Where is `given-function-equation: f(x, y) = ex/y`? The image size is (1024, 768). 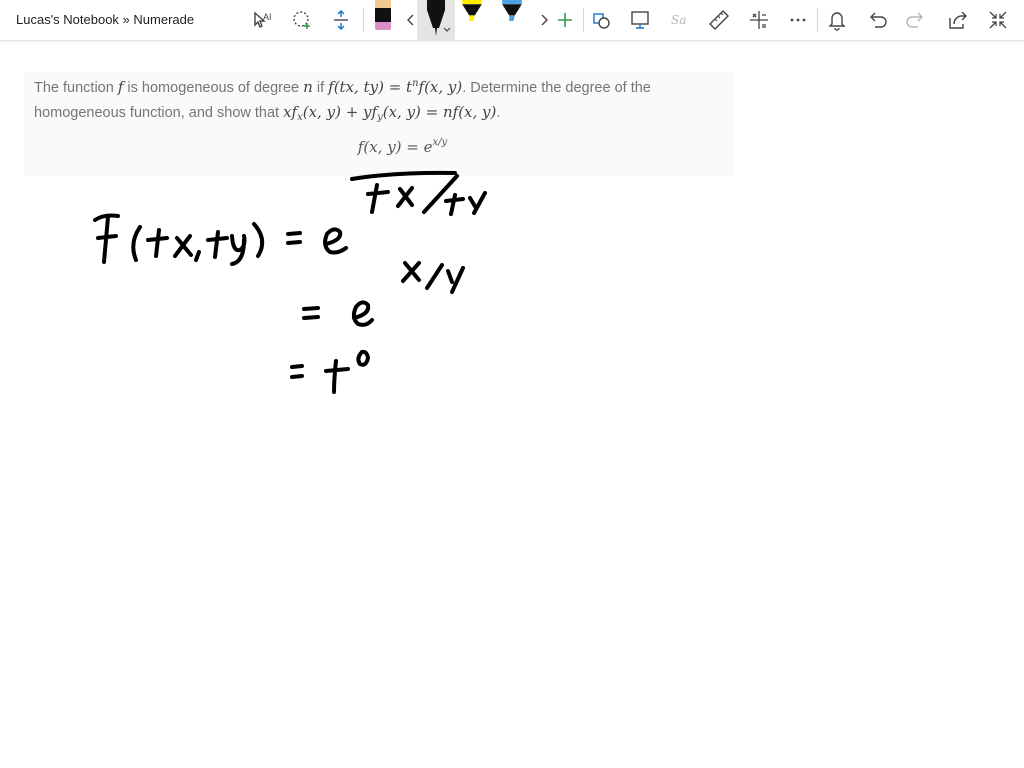 given-function-equation: f(x, y) = ex/y is located at coordinates (402, 146).